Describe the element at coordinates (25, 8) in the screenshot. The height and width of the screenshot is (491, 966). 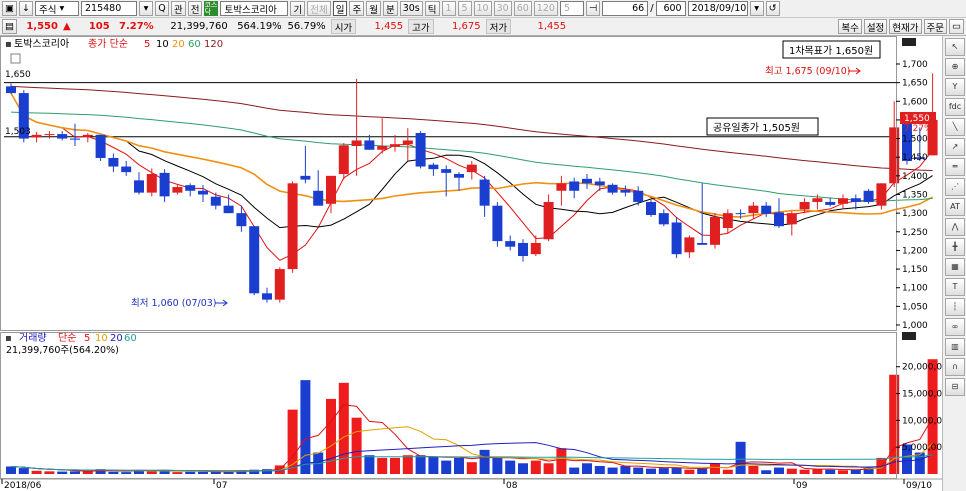
I see `down-icon: ↓` at that location.